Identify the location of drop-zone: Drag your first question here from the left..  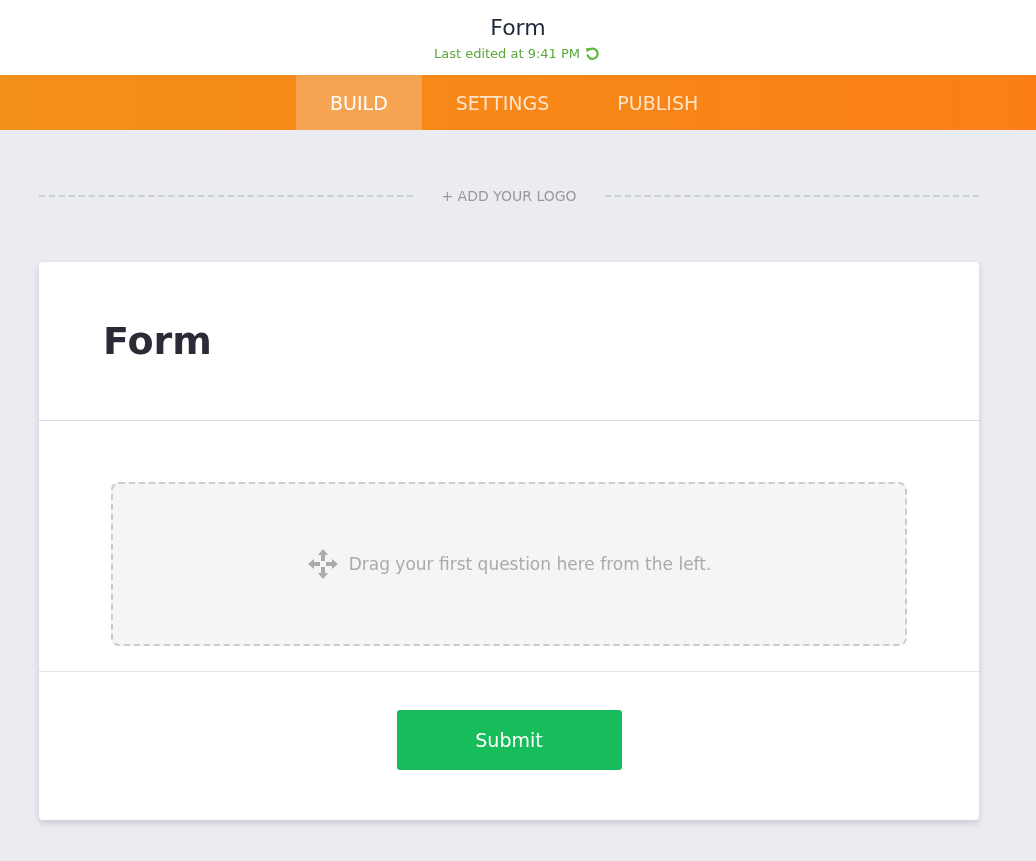
(509, 564).